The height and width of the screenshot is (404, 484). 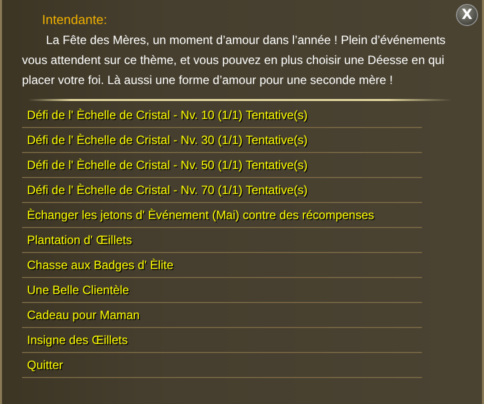 What do you see at coordinates (234, 60) in the screenshot?
I see `dialog-message: La Fête des Mères, un moment d’amour dans l’année ! Plein d’événements vous attendent sur ce thème, et vous pouvez en plus choisir une Déesse en qui placer votre foi. Là aussi une forme d’amour pour une seconde mère !` at bounding box center [234, 60].